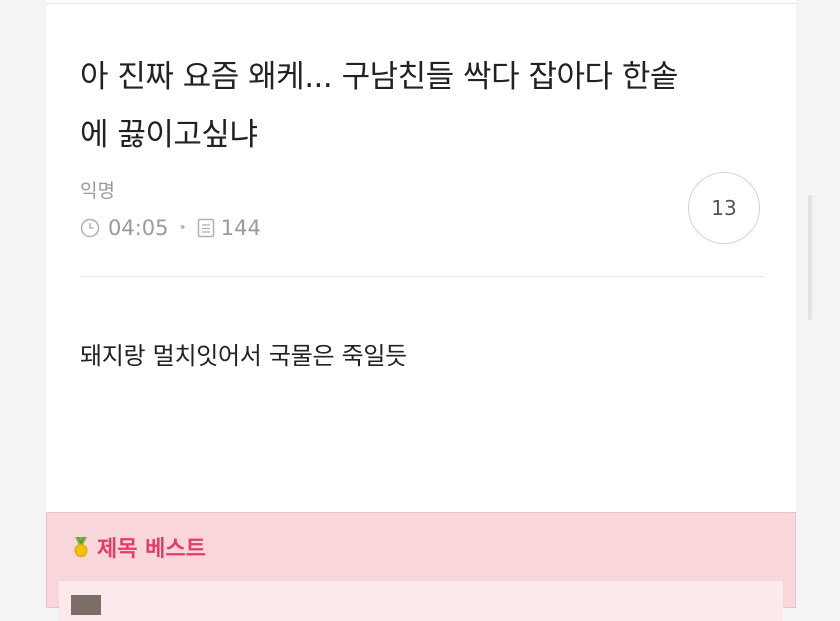  Describe the element at coordinates (90, 228) in the screenshot. I see `clock-icon` at that location.